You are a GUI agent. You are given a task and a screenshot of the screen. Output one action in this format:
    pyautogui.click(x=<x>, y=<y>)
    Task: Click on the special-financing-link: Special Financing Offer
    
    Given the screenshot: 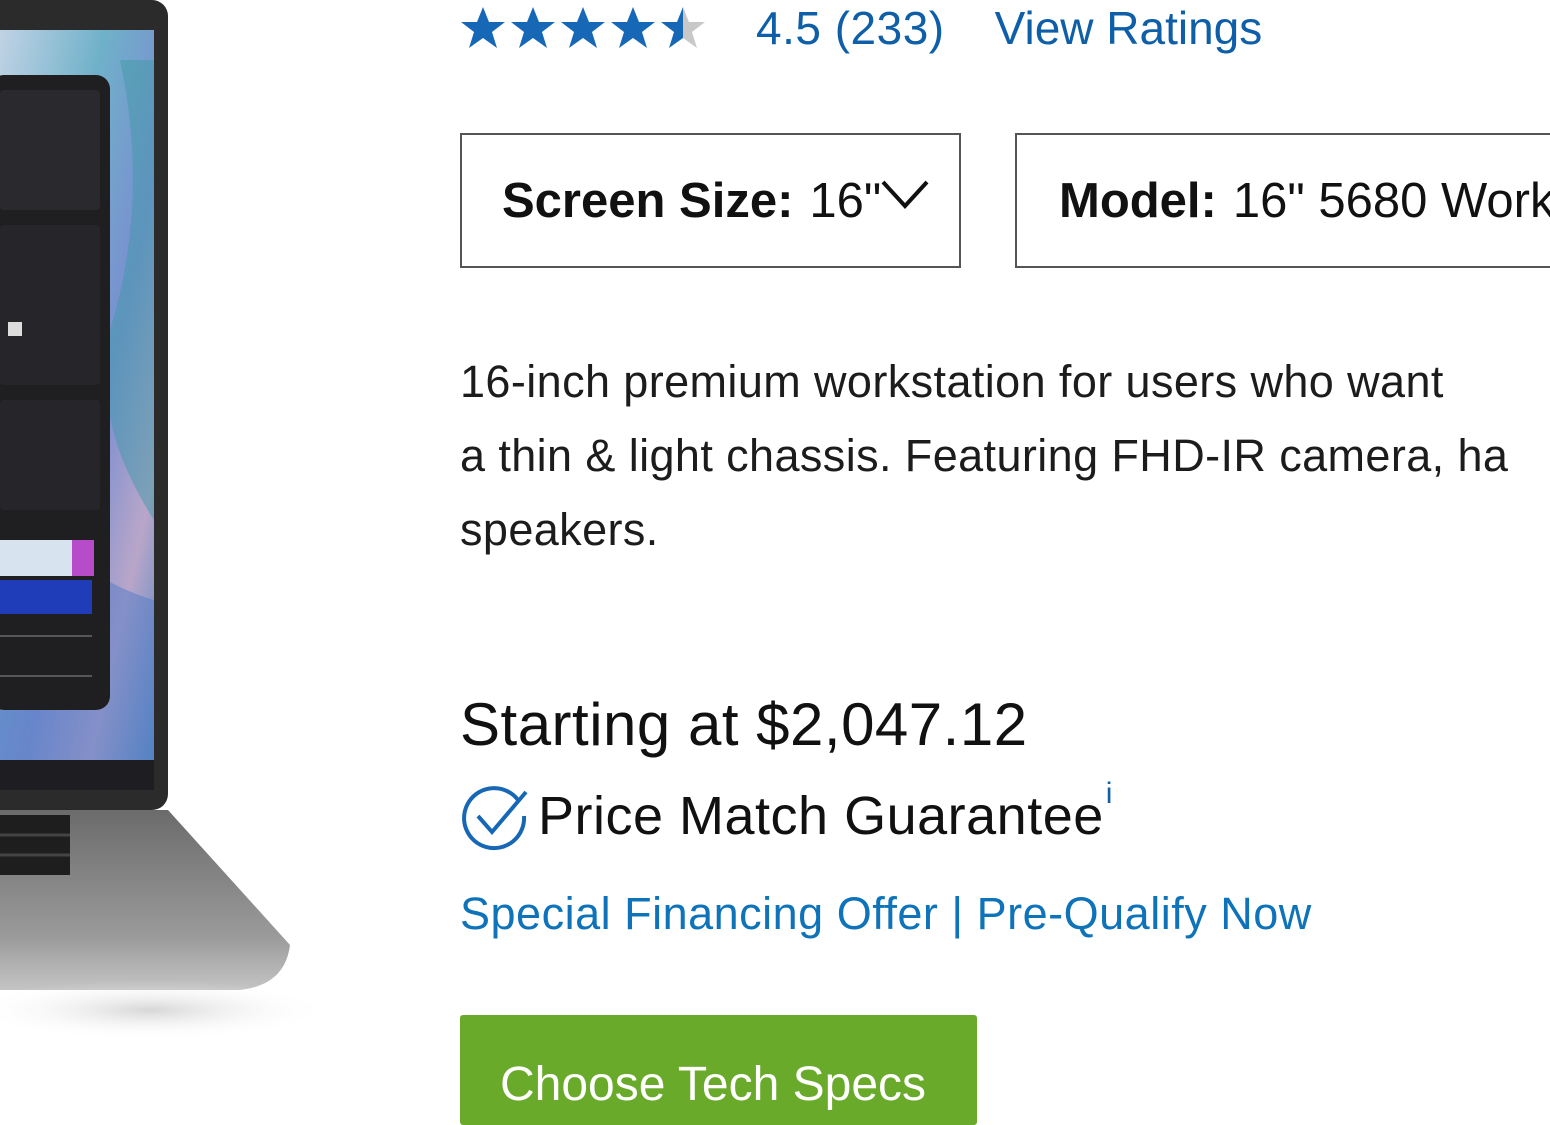 What is the action you would take?
    pyautogui.click(x=699, y=913)
    